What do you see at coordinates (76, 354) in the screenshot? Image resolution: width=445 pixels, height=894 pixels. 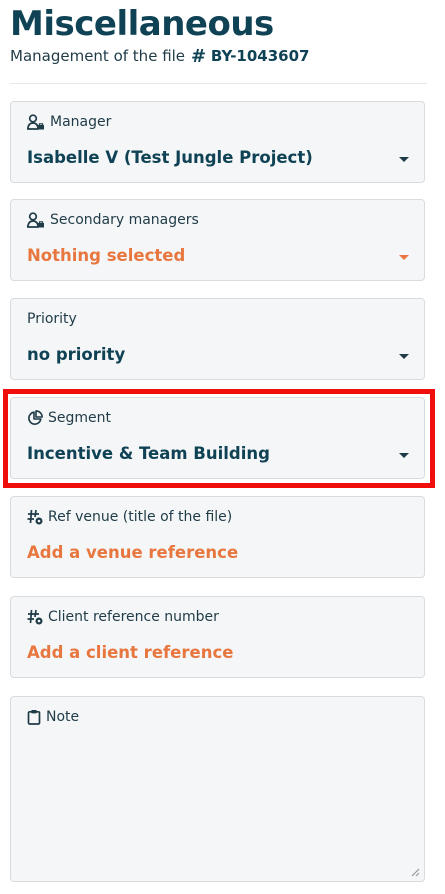 I see `priority-value: no priority` at bounding box center [76, 354].